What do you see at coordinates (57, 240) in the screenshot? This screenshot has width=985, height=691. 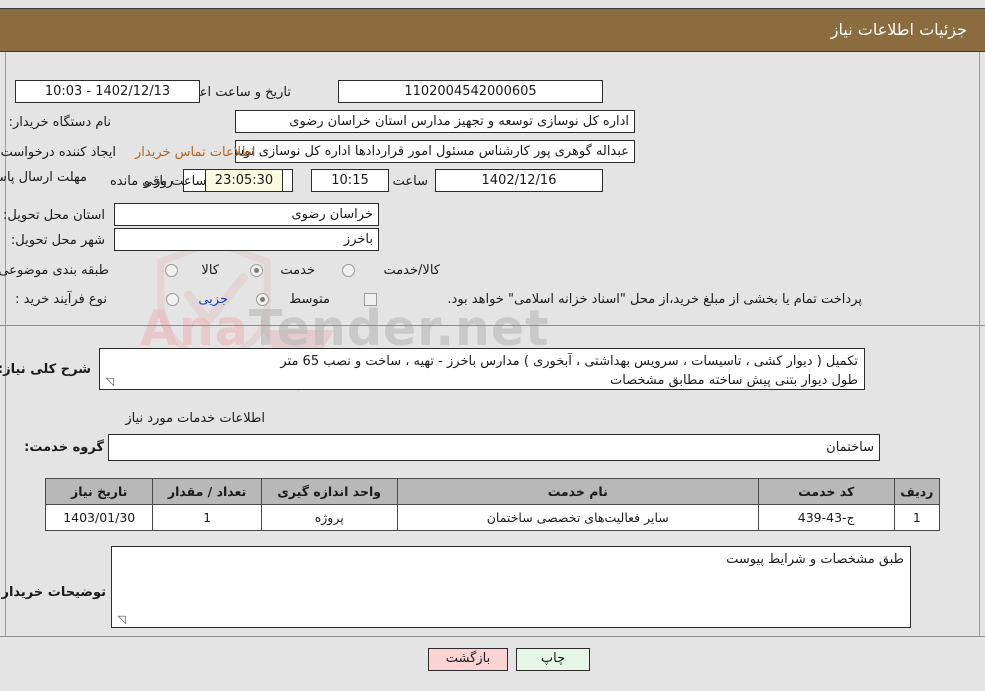 I see `city-label: شهر محل تحویل:` at bounding box center [57, 240].